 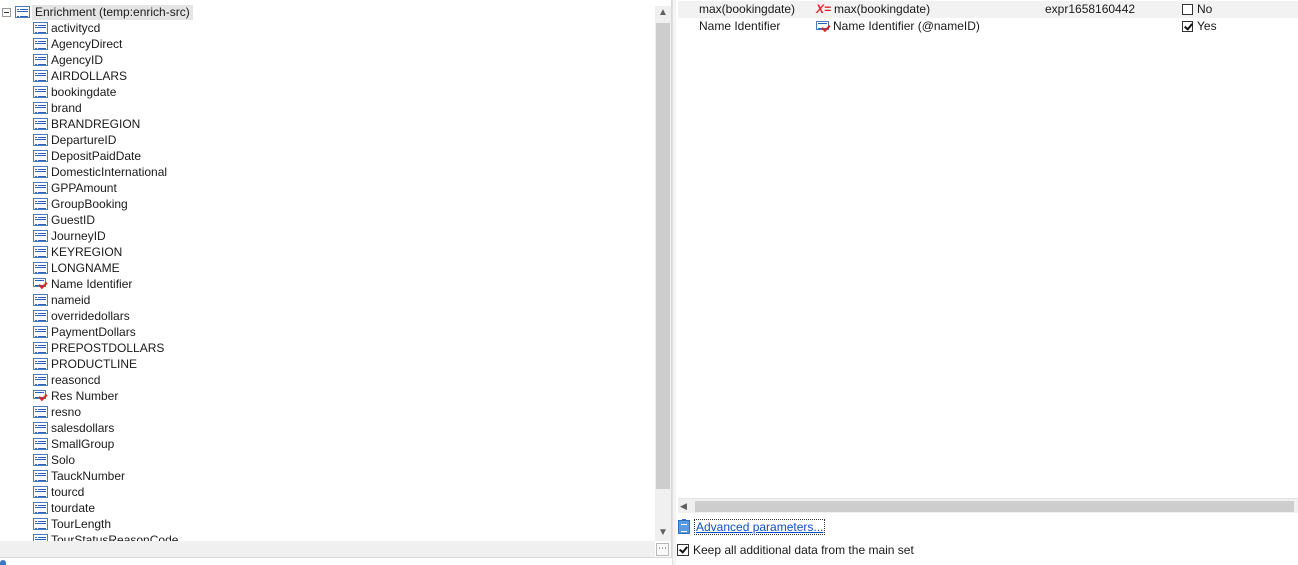 I want to click on tree-item: salesdollars, so click(x=105, y=428).